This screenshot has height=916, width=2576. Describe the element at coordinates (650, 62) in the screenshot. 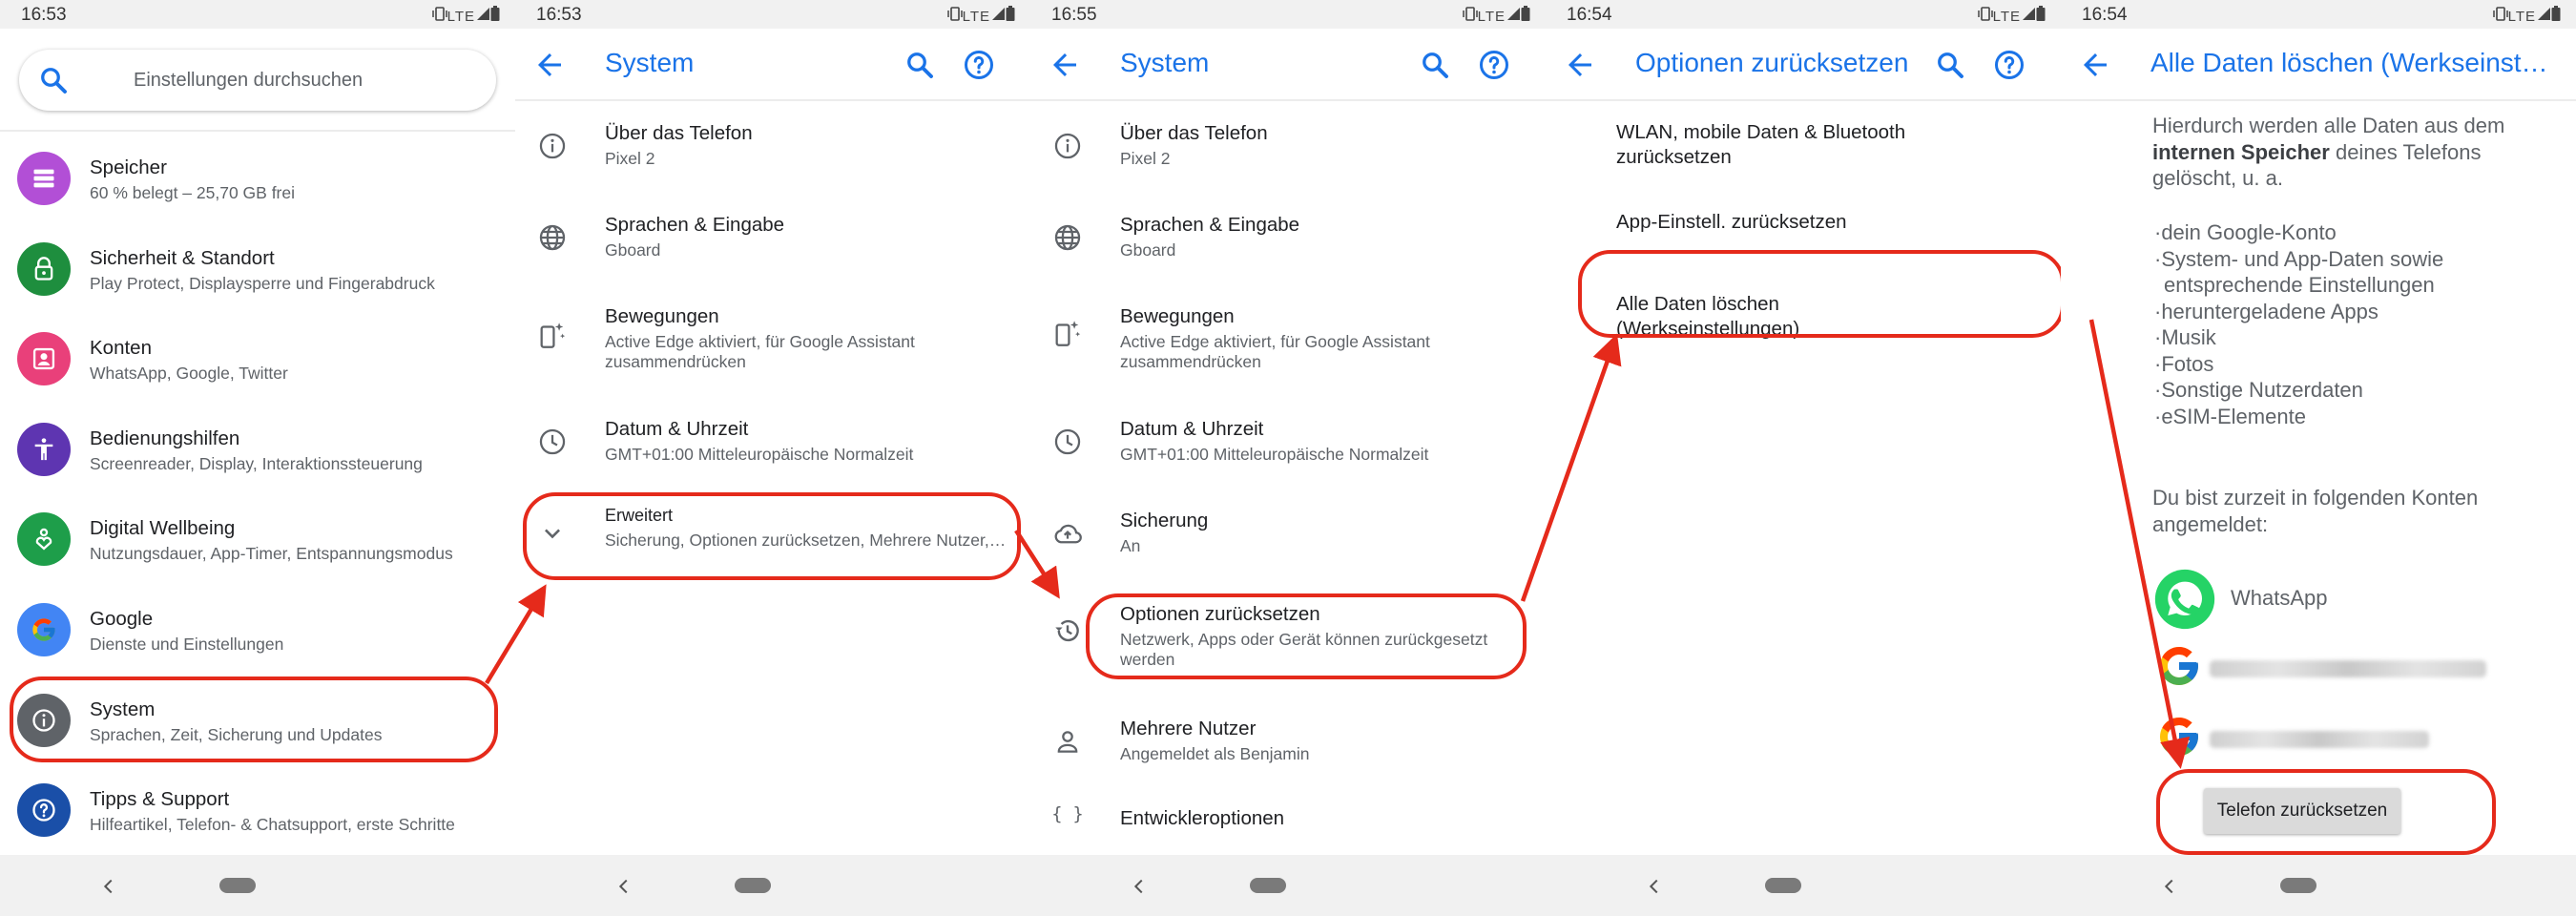

I see `page-title: System` at that location.